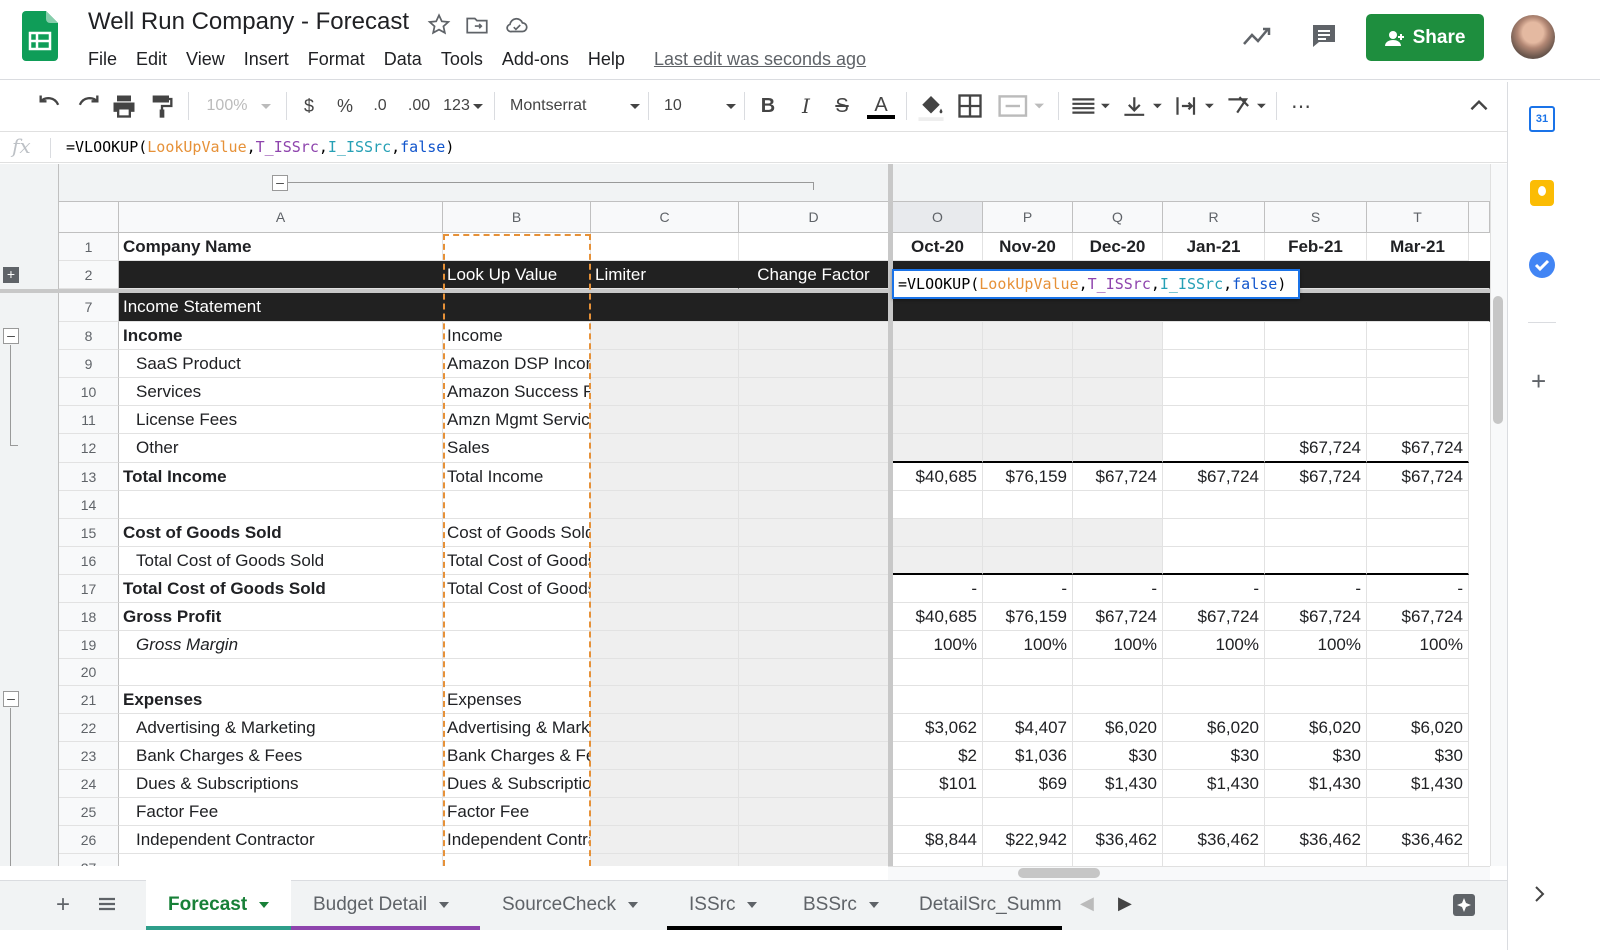  I want to click on text-rotation-icon, so click(1246, 106).